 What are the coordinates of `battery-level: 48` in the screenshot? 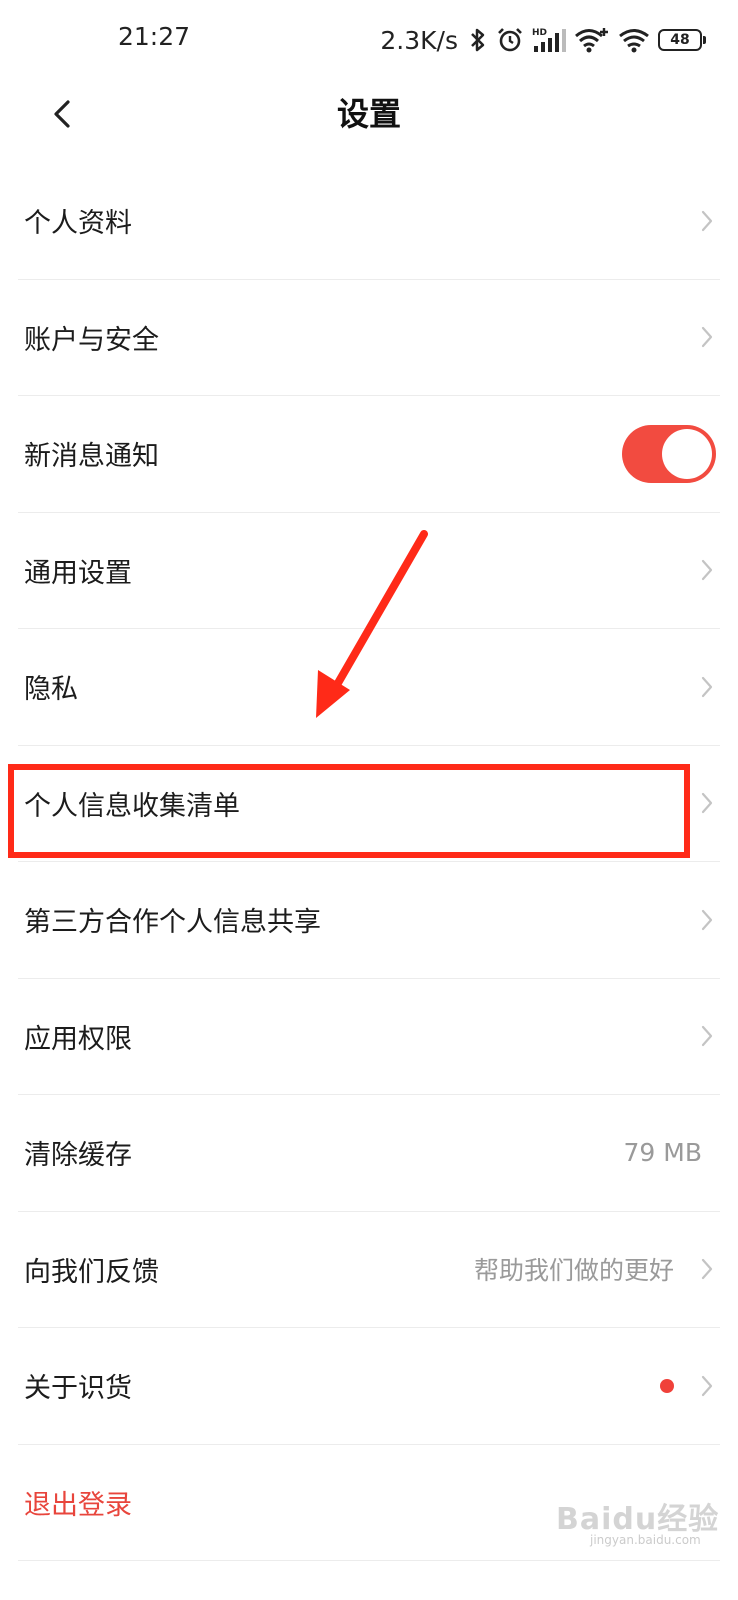 It's located at (680, 40).